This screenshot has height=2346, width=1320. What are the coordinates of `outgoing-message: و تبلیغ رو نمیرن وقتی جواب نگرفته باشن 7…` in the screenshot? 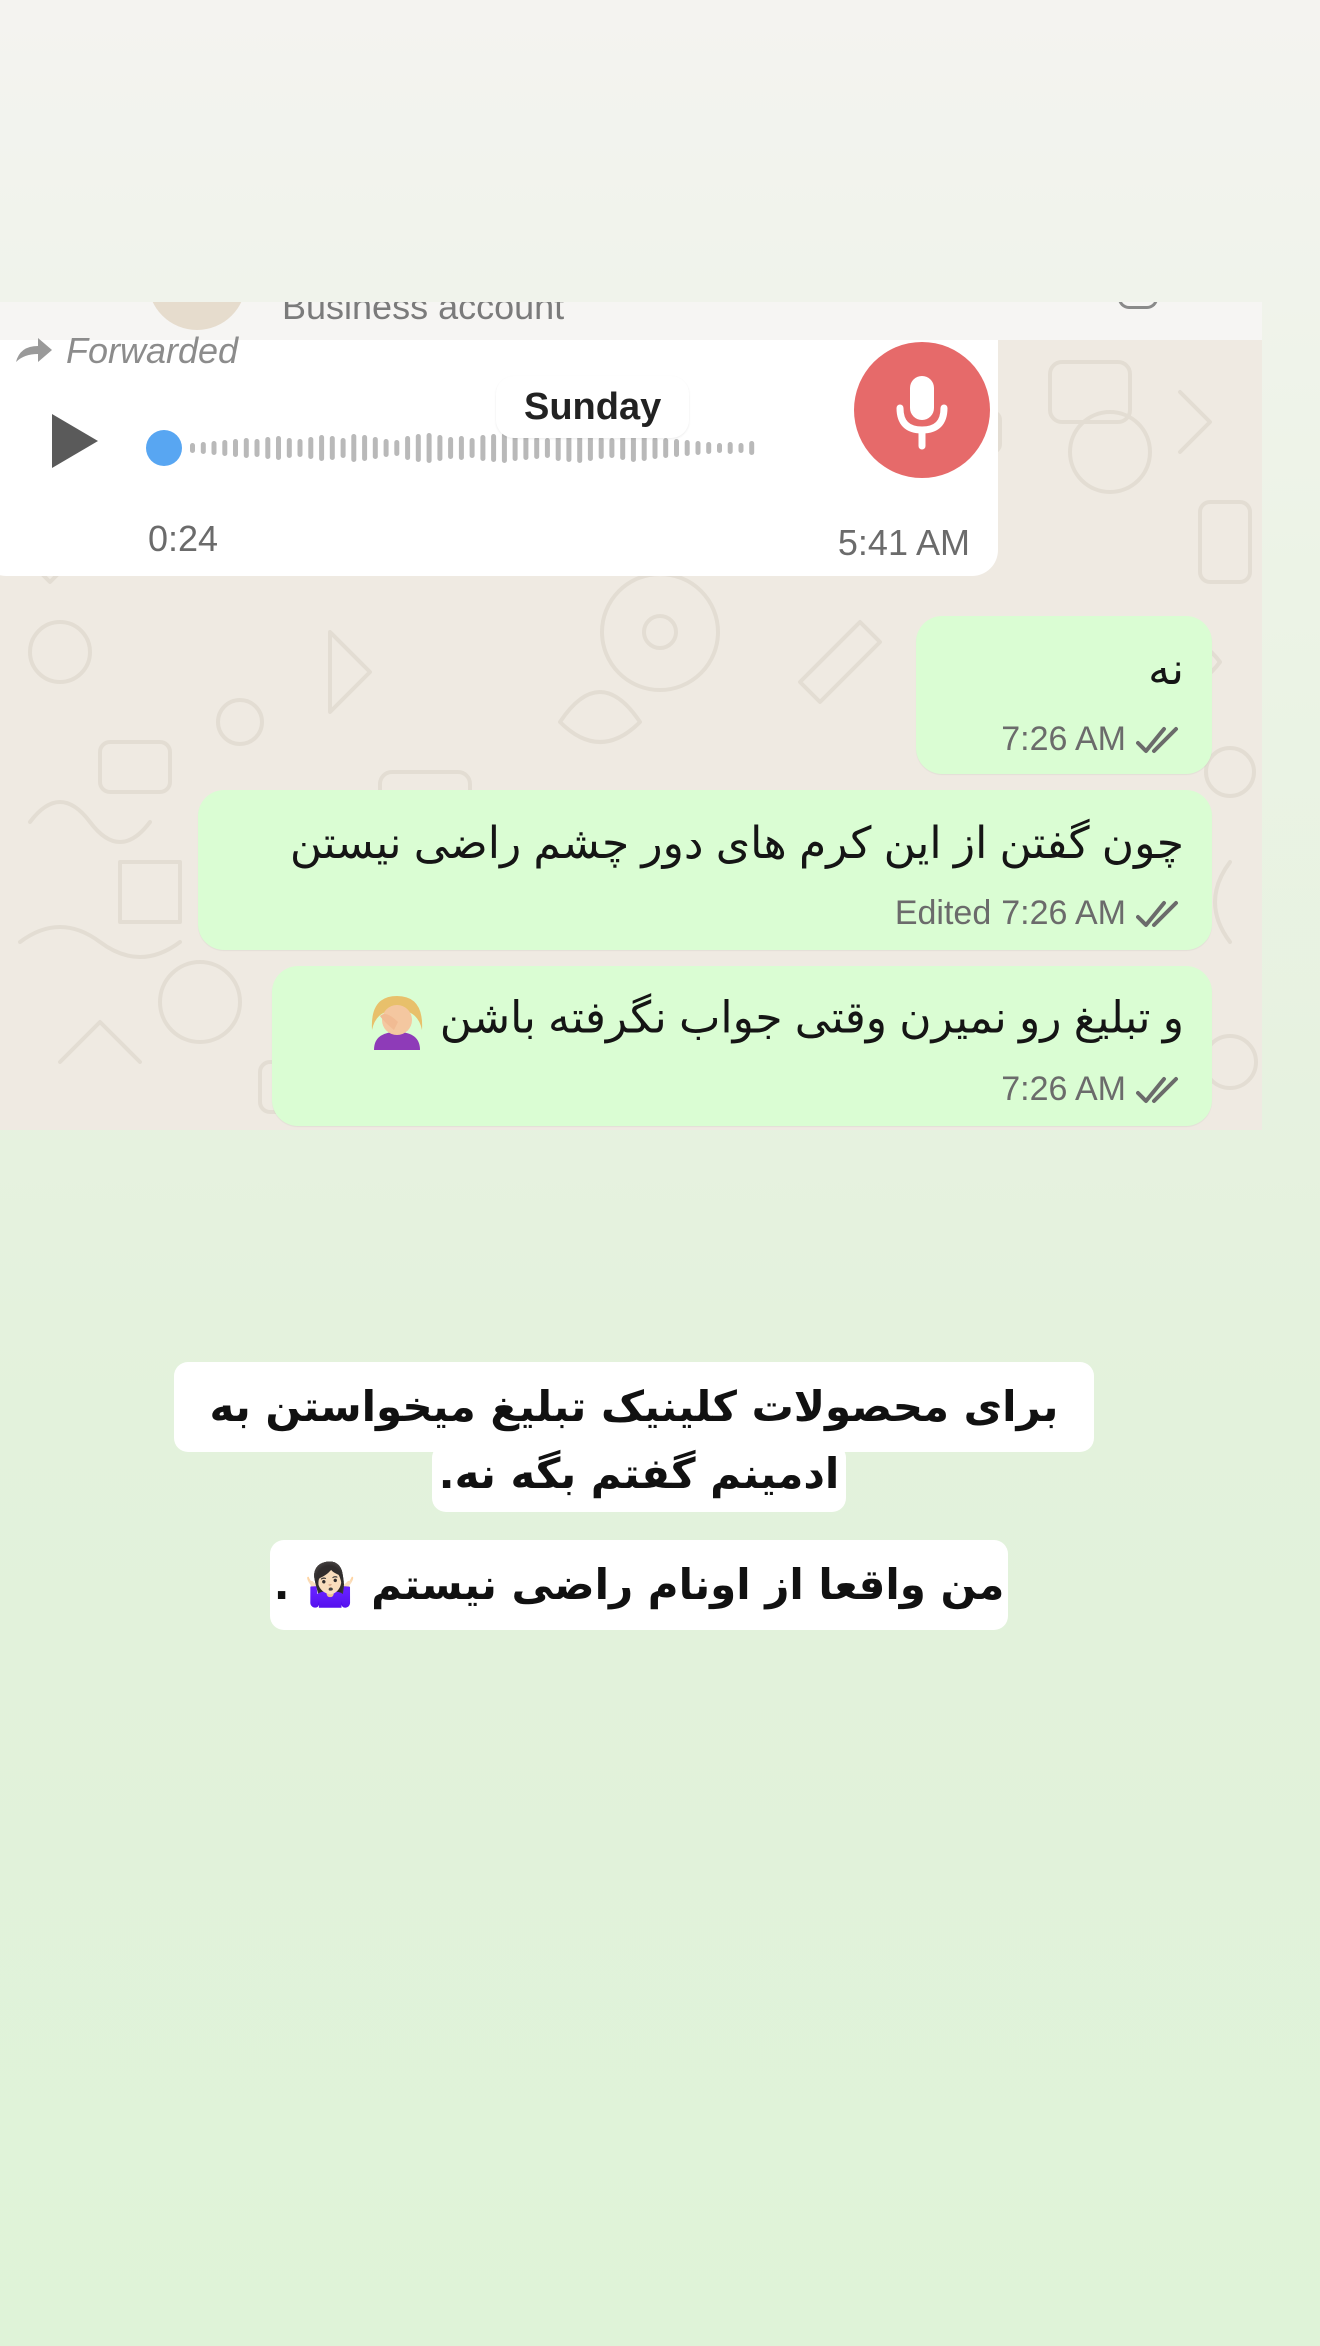 It's located at (742, 1046).